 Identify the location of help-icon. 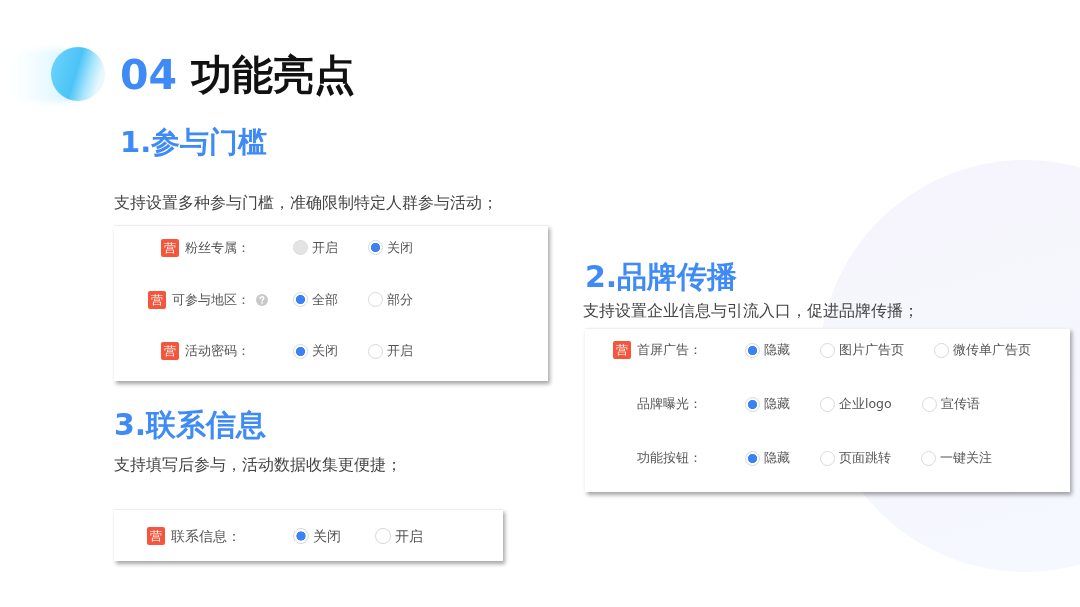
(262, 299).